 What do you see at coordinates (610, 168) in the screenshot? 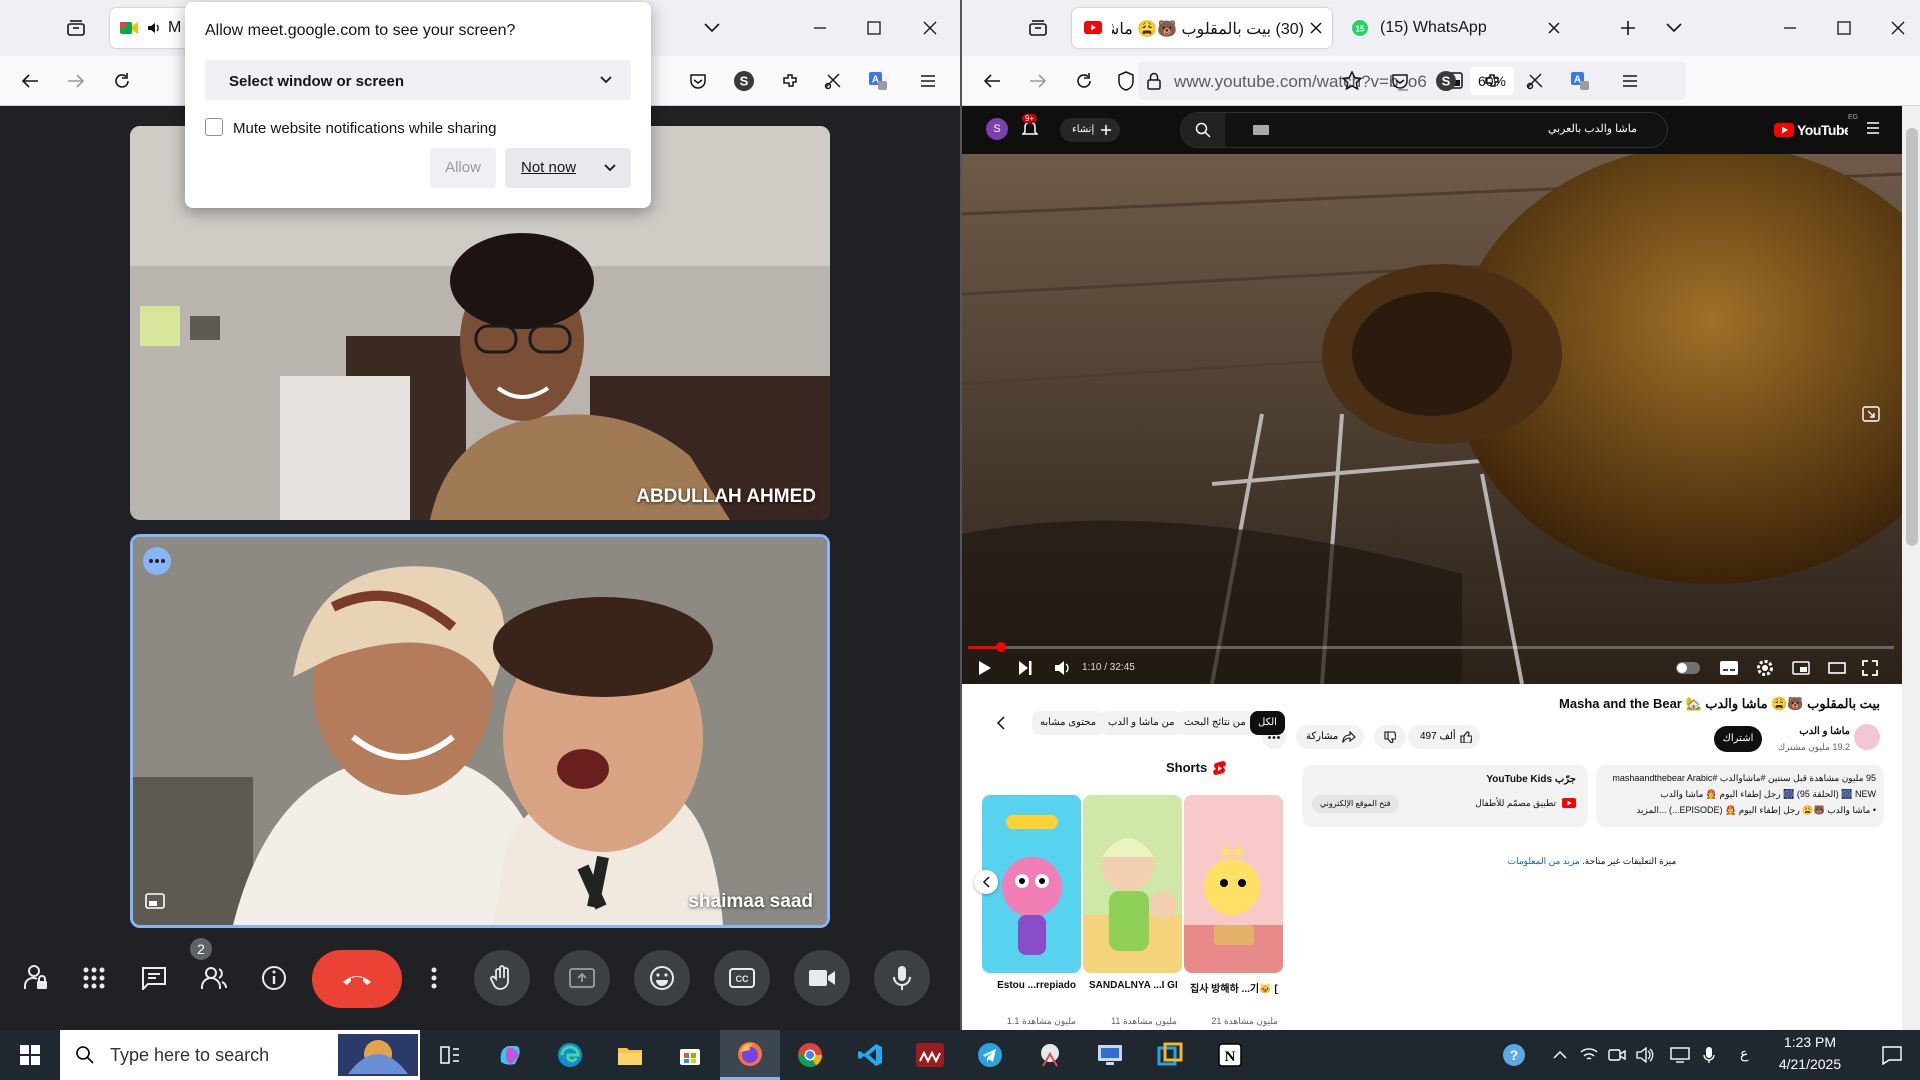
I see `chevron-down-icon` at bounding box center [610, 168].